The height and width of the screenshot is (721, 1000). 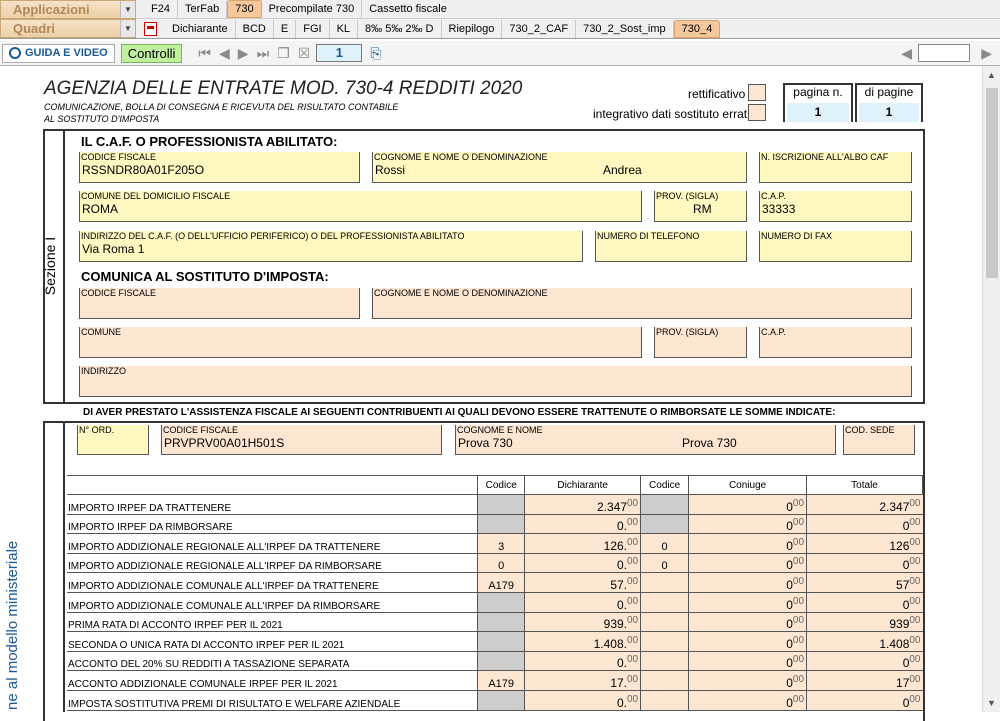 What do you see at coordinates (864, 680) in the screenshot?
I see `totale-amount-cell: 1700` at bounding box center [864, 680].